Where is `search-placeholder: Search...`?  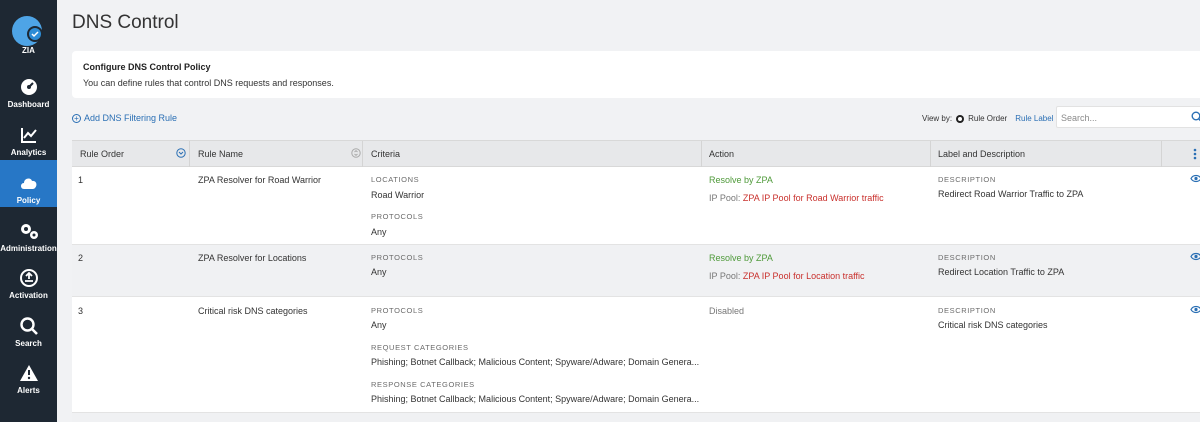 search-placeholder: Search... is located at coordinates (1079, 118).